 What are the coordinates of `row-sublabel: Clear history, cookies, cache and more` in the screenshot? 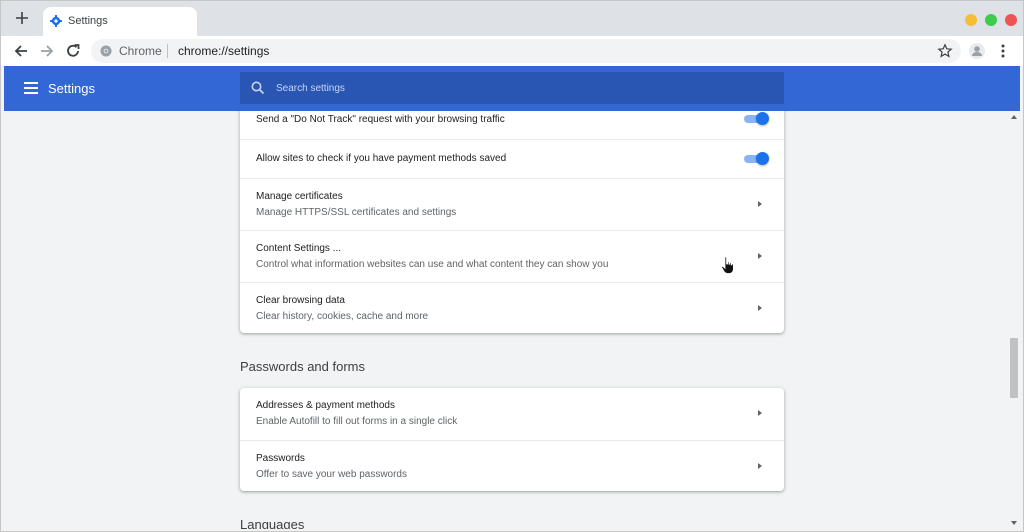 It's located at (342, 316).